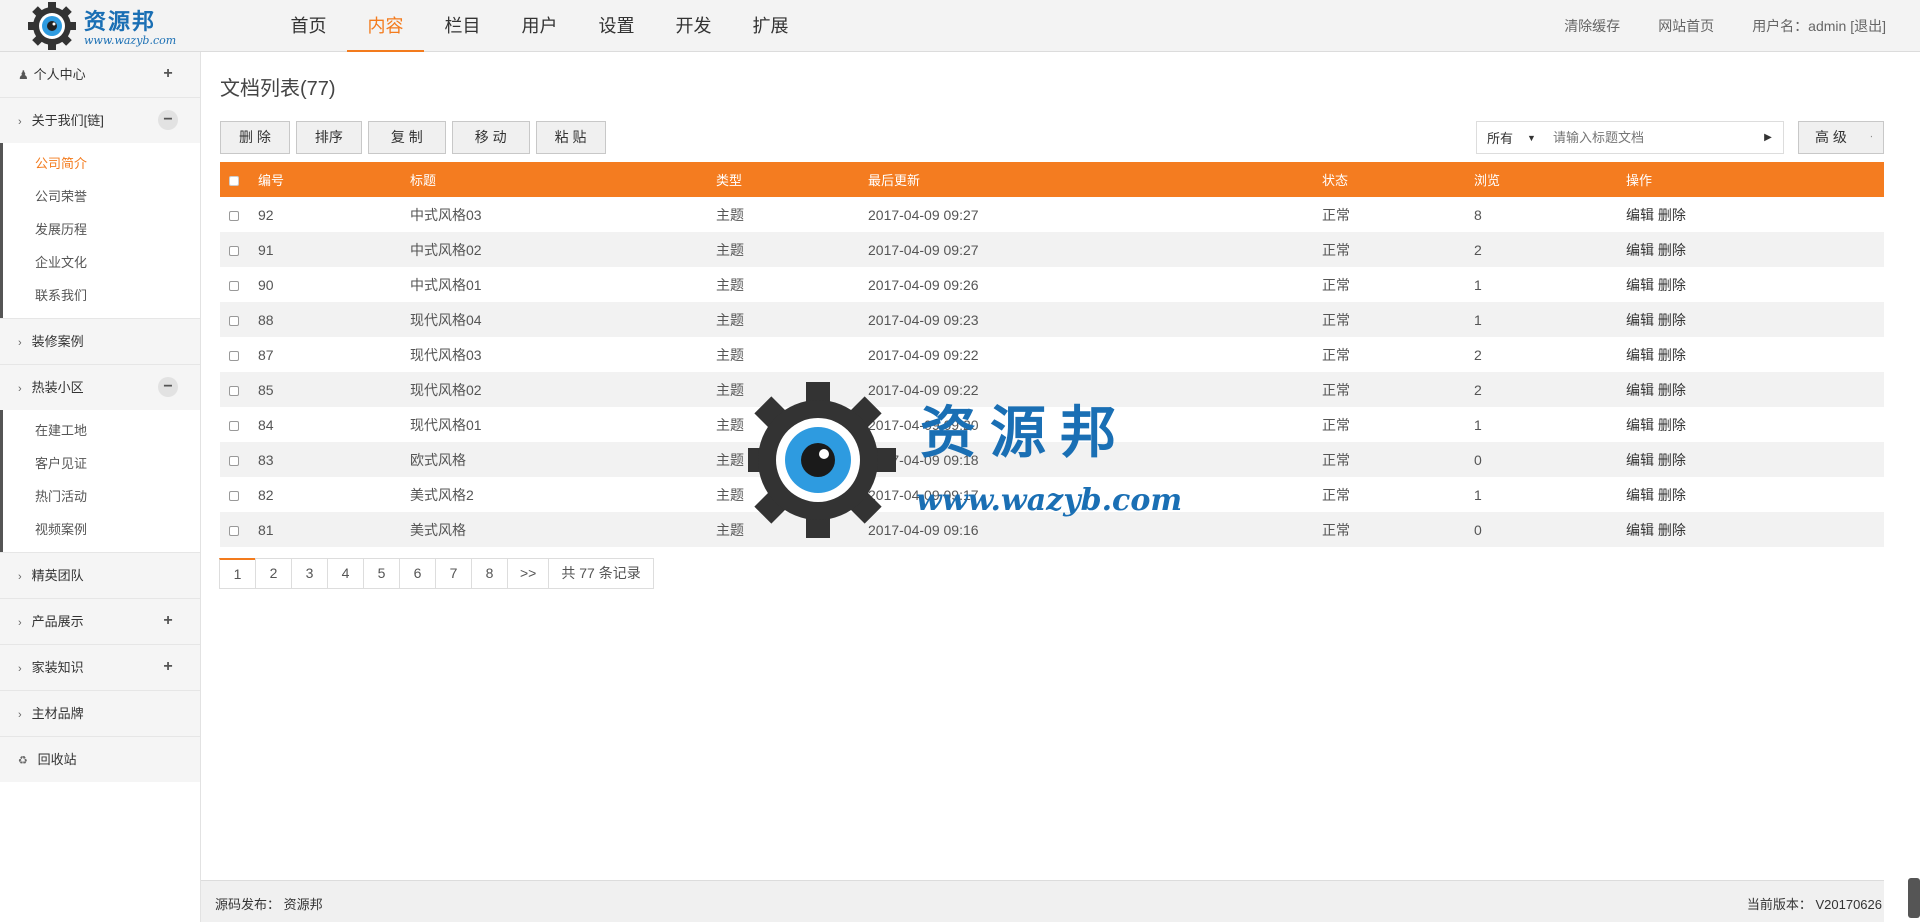 The height and width of the screenshot is (922, 1920). Describe the element at coordinates (100, 74) in the screenshot. I see `sidebar-head-personal: ♟ 个人中心 +` at that location.